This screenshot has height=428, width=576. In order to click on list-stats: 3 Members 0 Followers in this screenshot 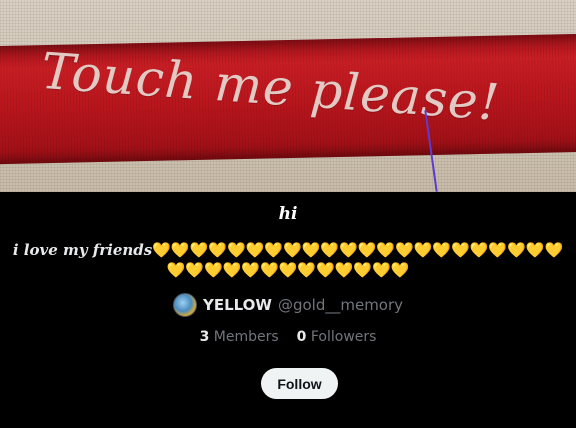, I will do `click(288, 337)`.